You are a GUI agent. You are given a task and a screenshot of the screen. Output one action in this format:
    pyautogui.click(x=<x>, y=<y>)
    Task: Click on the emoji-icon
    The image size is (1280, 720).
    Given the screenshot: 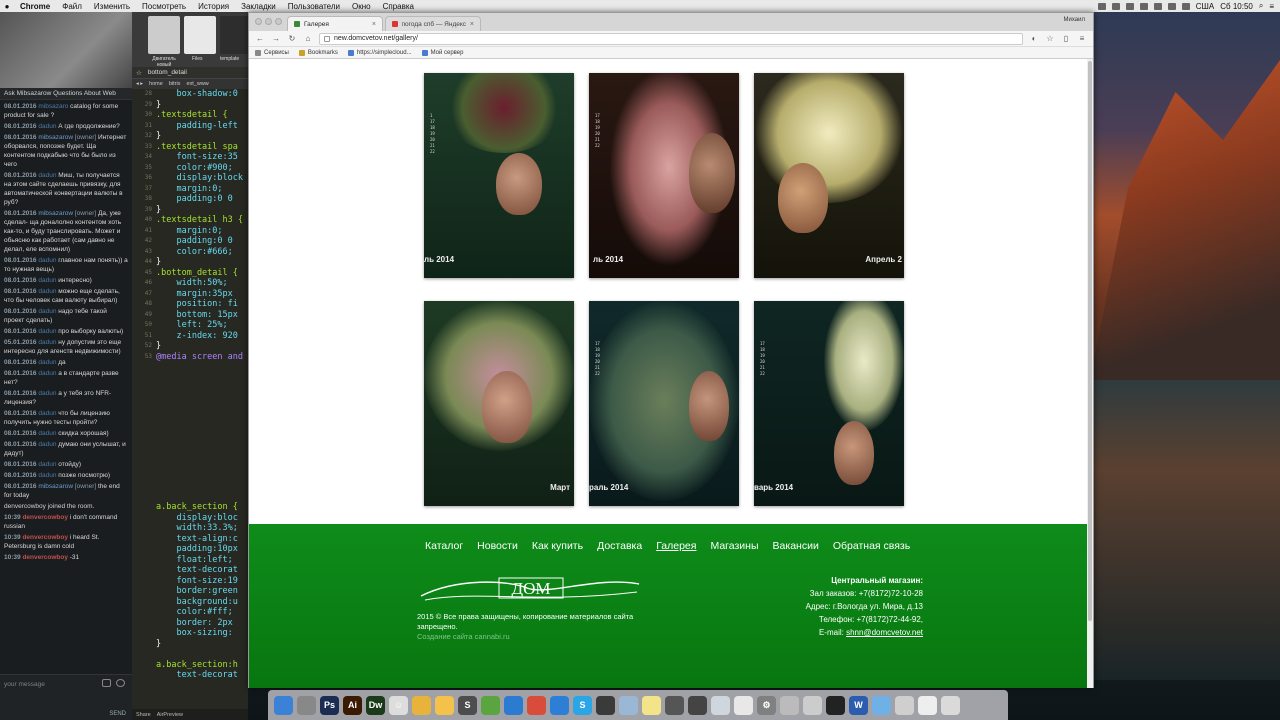 What is the action you would take?
    pyautogui.click(x=120, y=683)
    